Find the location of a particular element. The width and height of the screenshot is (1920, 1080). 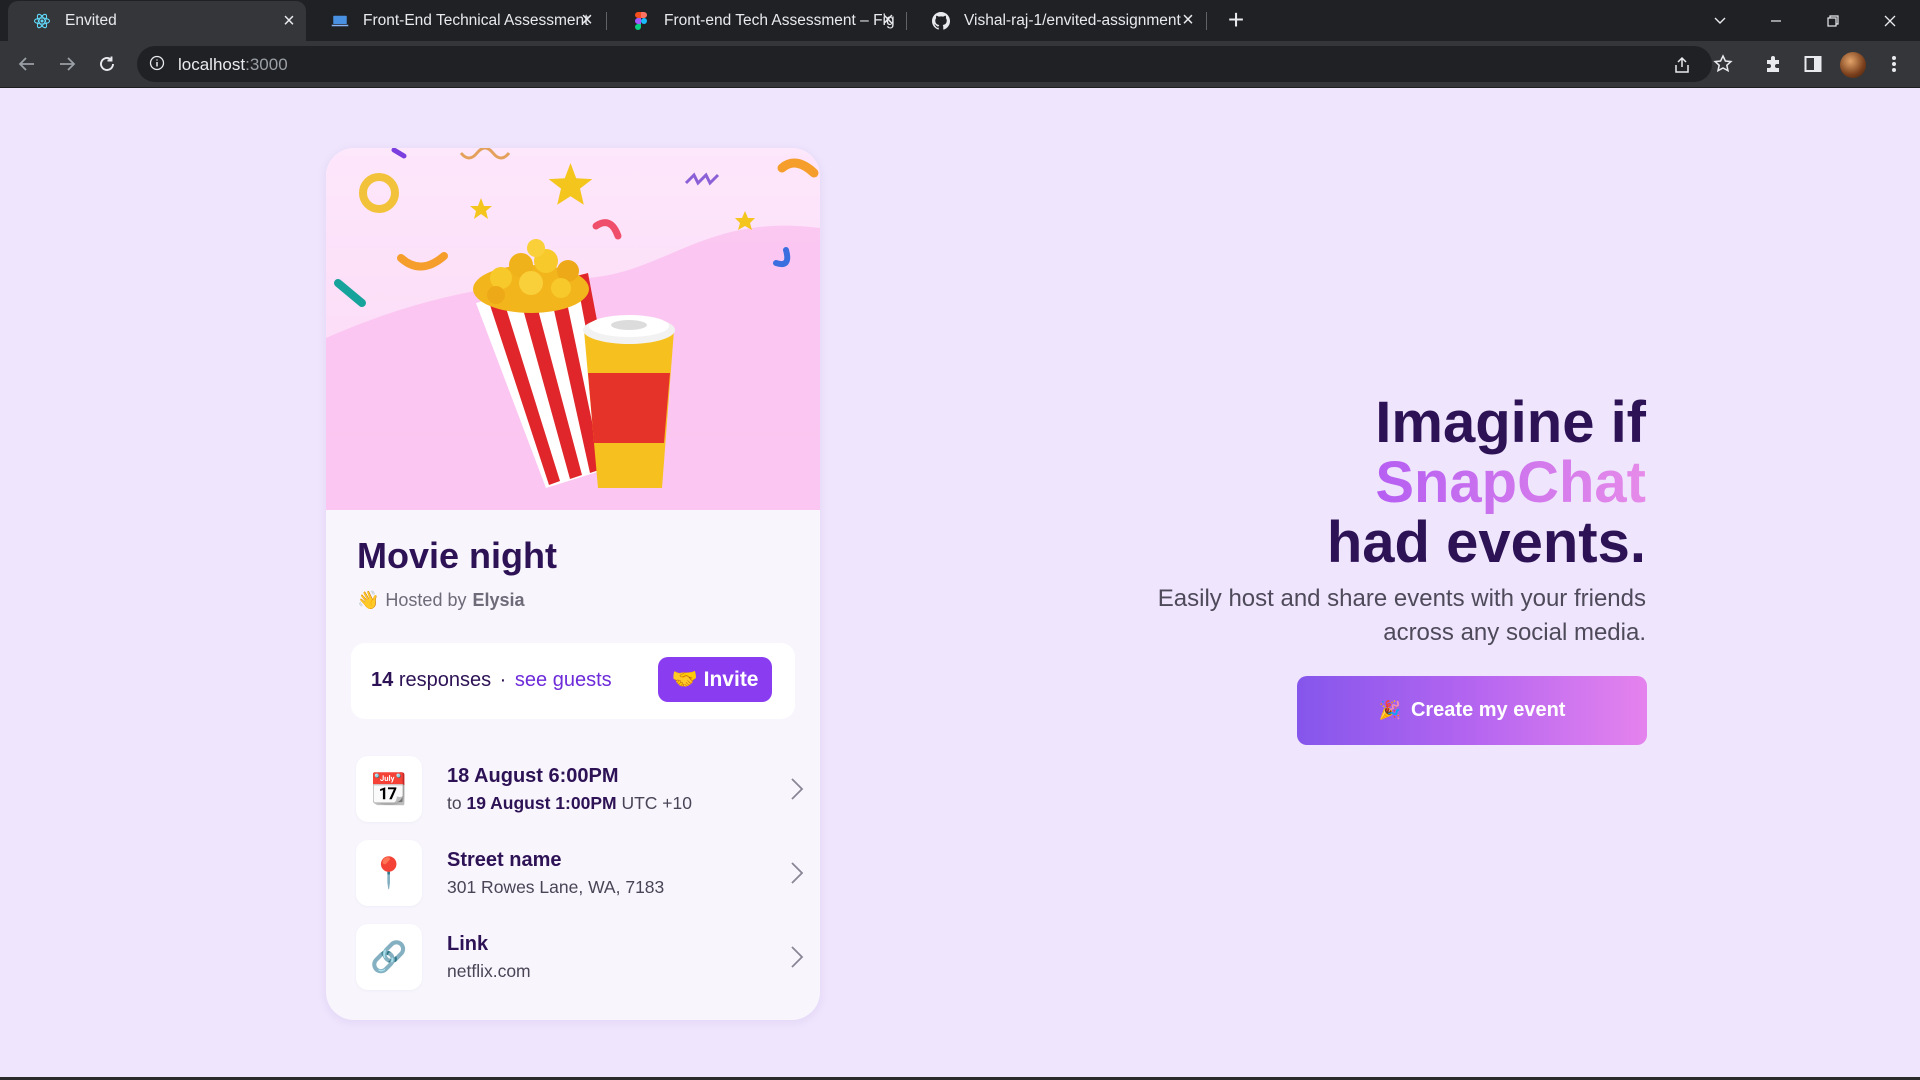

party-popper-icon: 🎉 is located at coordinates (1389, 710).